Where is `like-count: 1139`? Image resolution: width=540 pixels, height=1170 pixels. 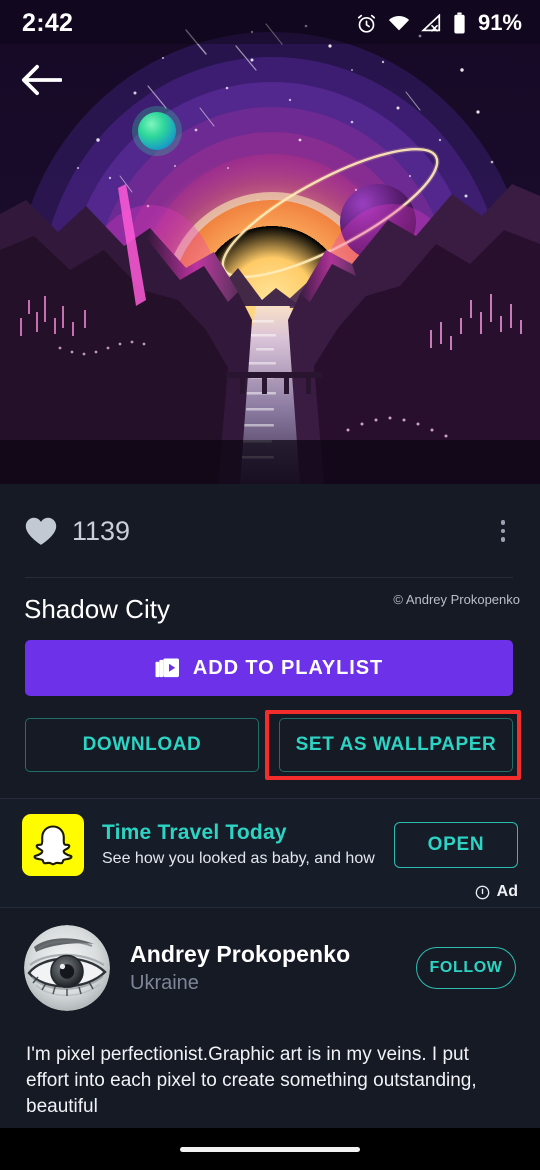 like-count: 1139 is located at coordinates (101, 530).